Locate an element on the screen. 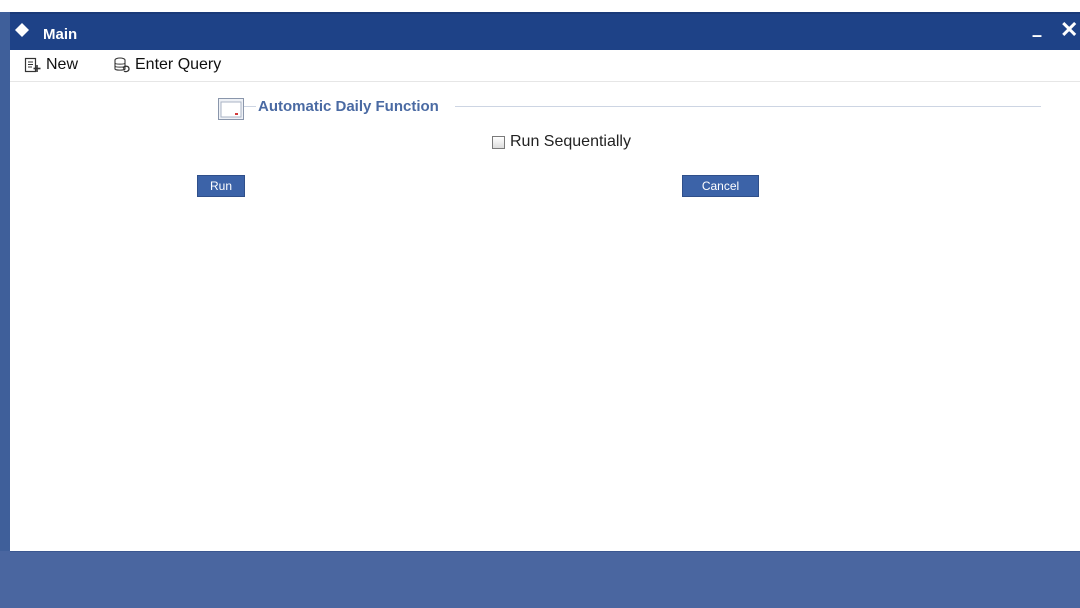 Image resolution: width=1080 pixels, height=608 pixels. section-collapse-icon is located at coordinates (231, 109).